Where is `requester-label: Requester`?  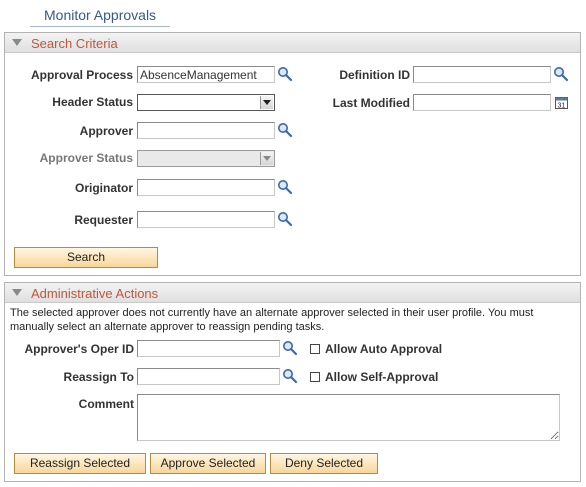
requester-label: Requester is located at coordinates (103, 220).